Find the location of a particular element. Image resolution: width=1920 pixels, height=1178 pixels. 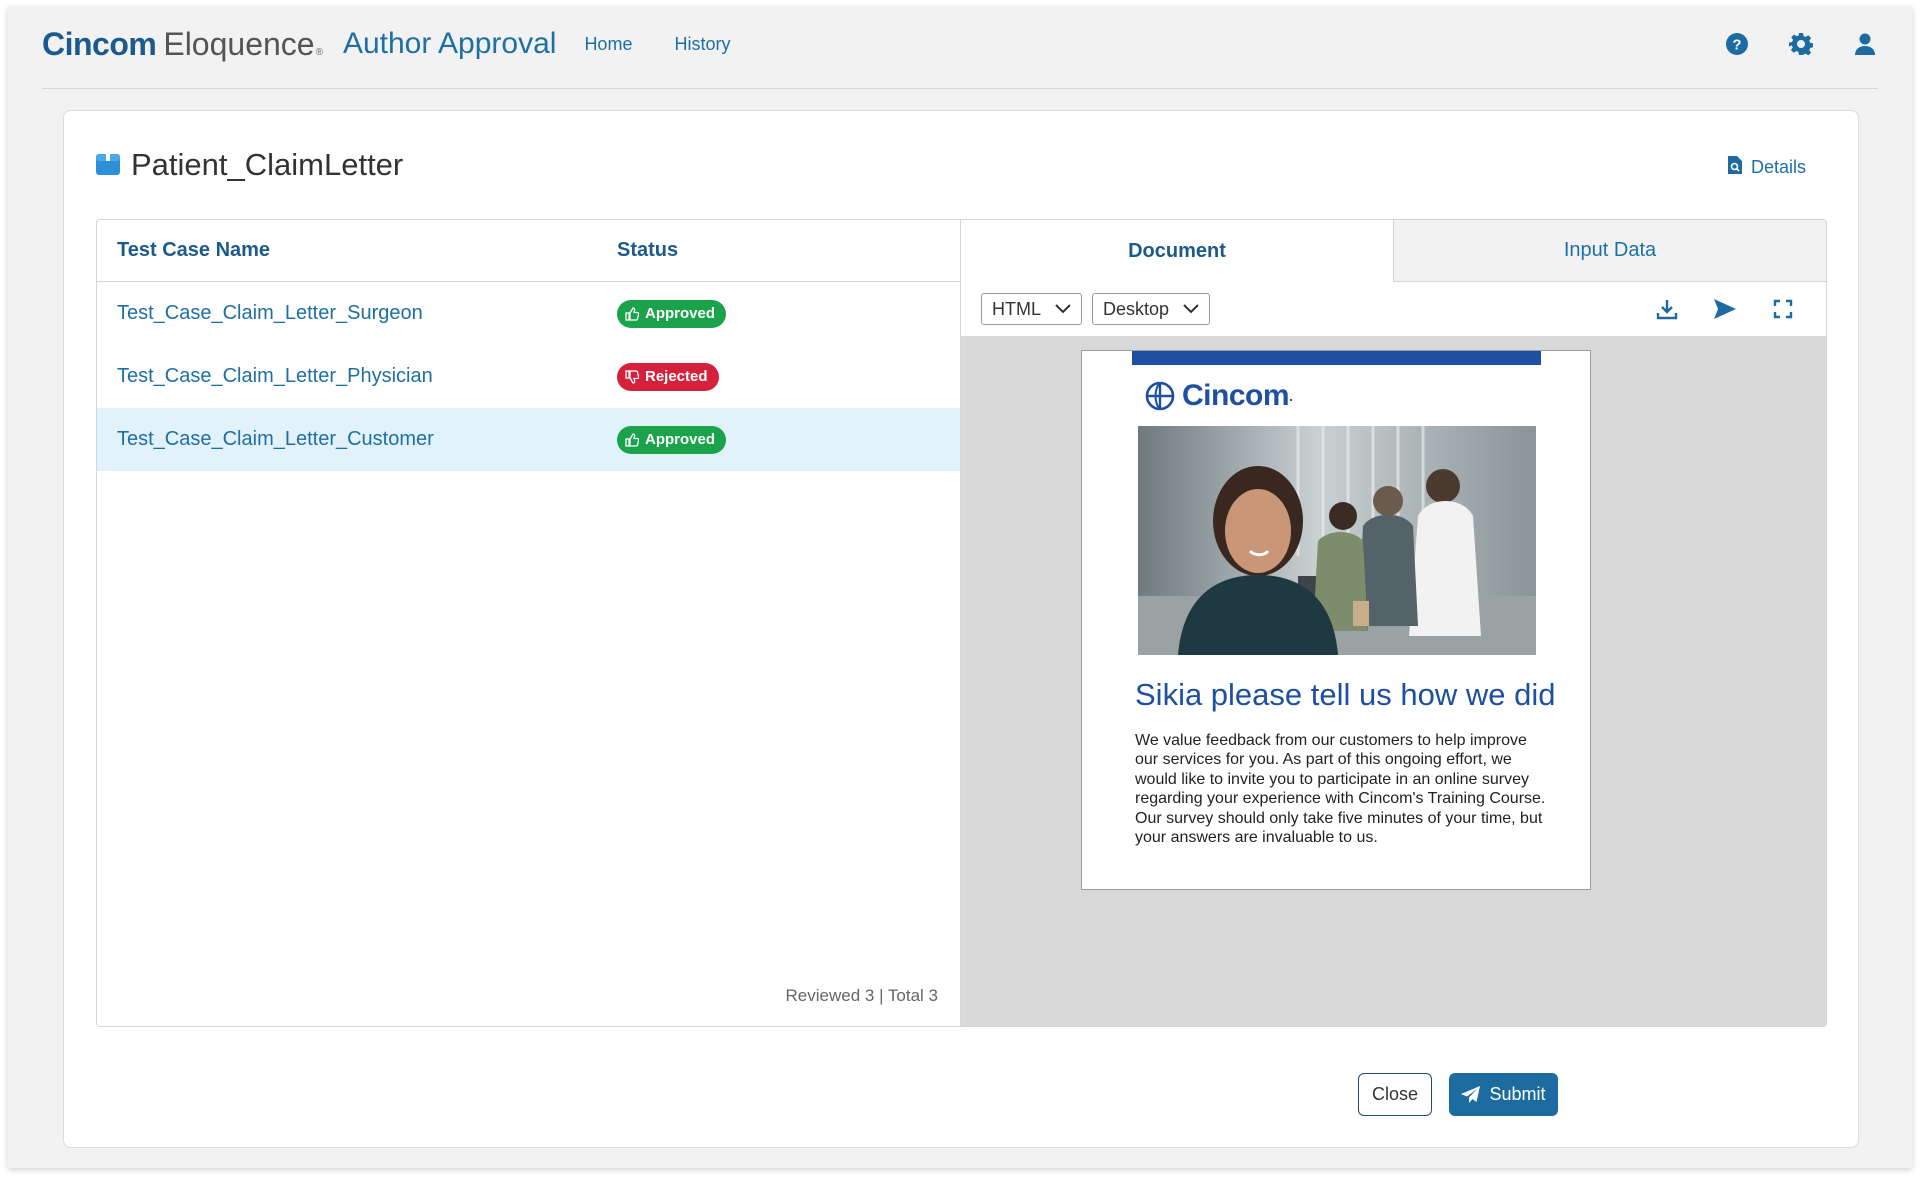

main-nav: Home History is located at coordinates (678, 44).